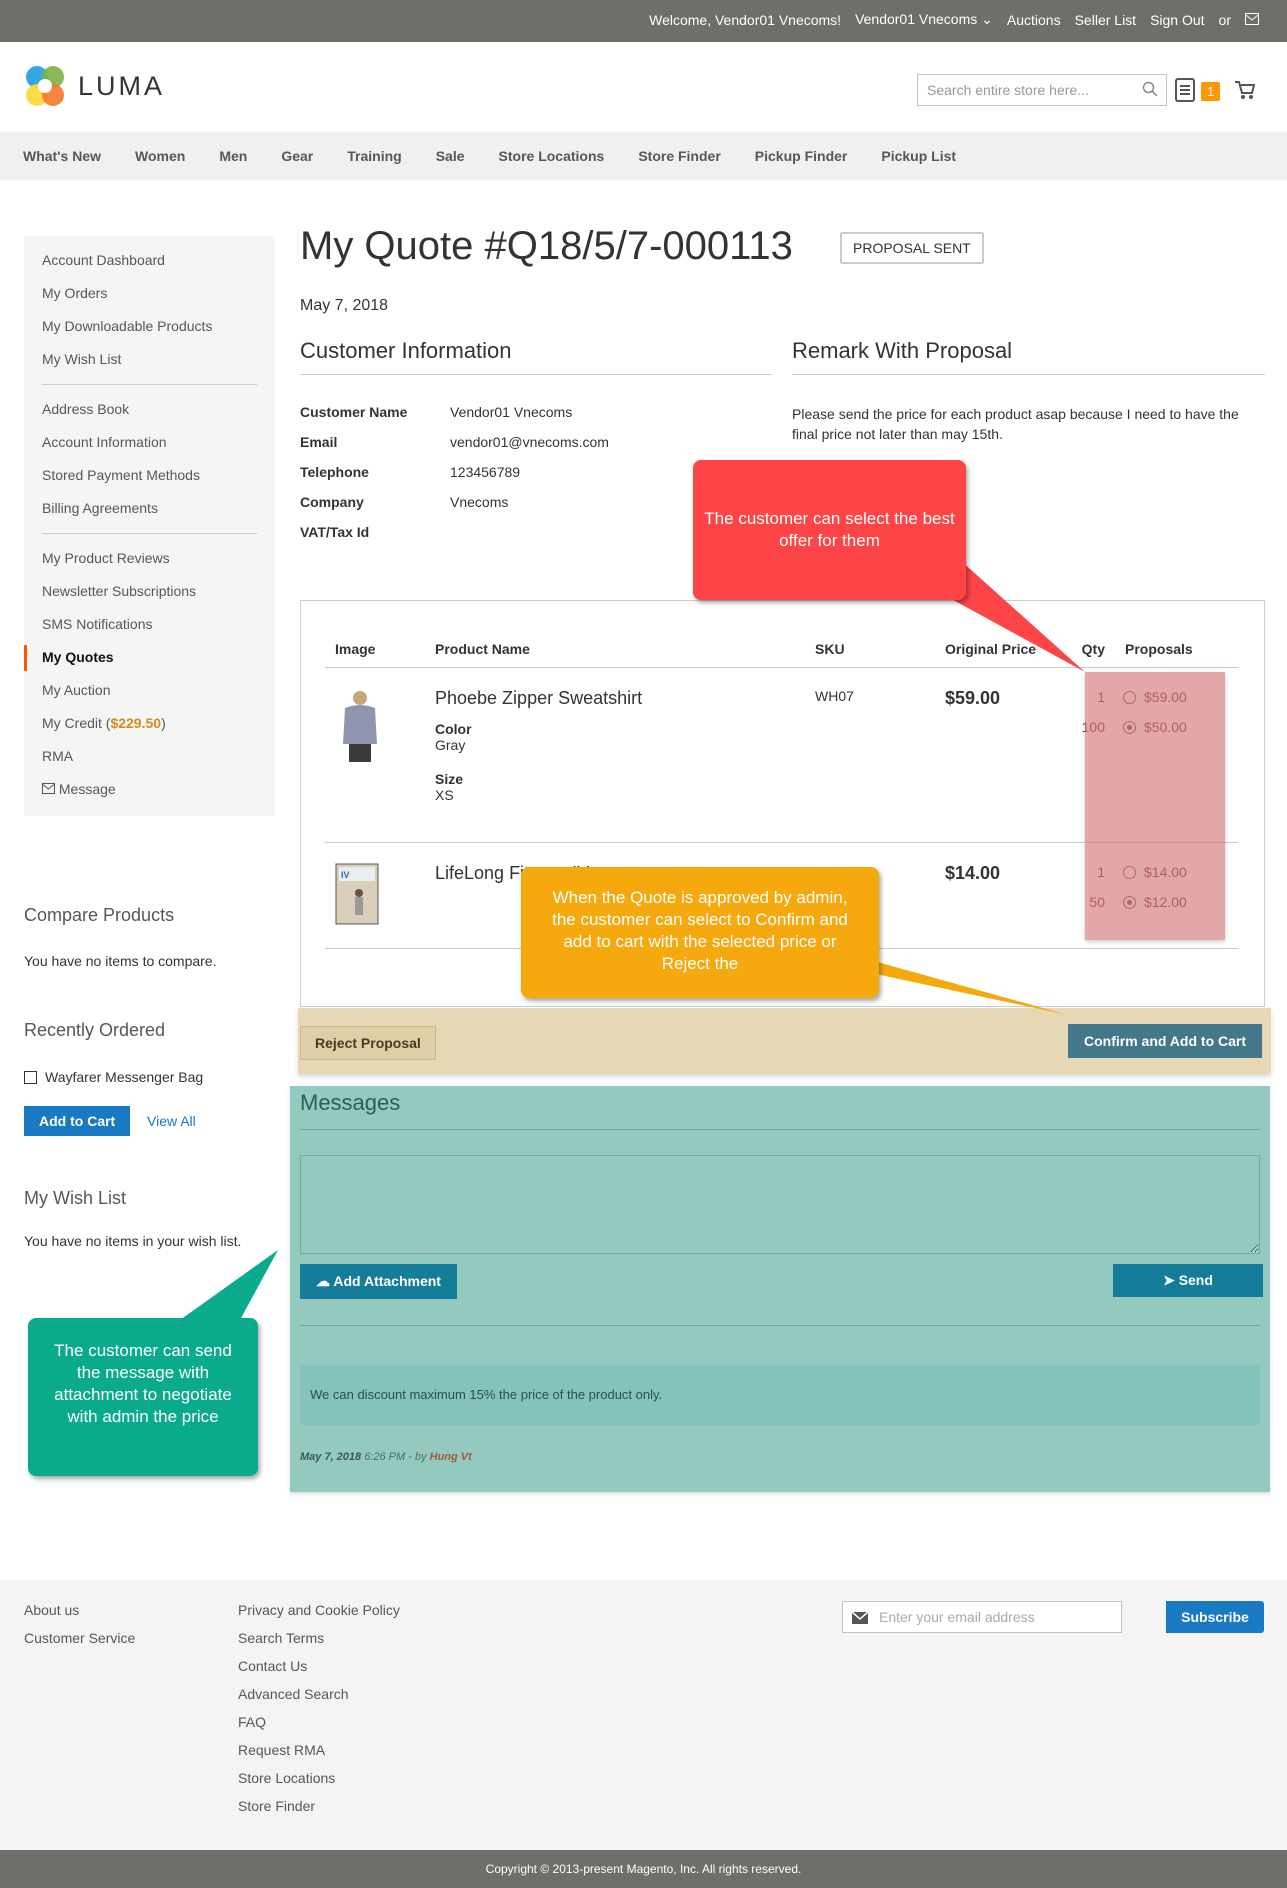 The image size is (1287, 1888). I want to click on footer-link-store-locations: Store Locations, so click(319, 1784).